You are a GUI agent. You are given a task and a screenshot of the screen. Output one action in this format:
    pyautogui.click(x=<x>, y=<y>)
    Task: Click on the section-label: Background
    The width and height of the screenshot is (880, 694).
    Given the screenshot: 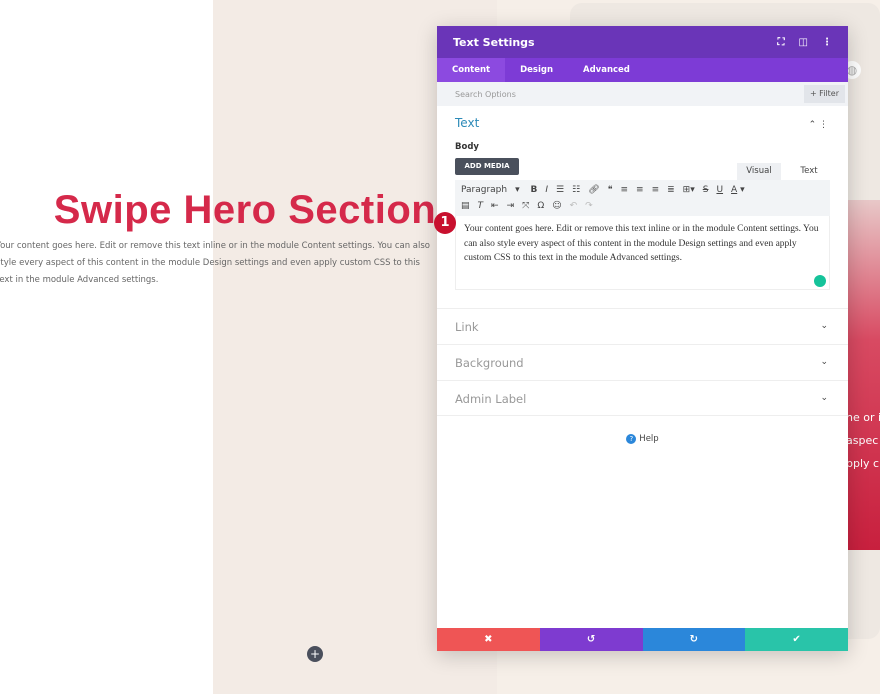 What is the action you would take?
    pyautogui.click(x=489, y=363)
    